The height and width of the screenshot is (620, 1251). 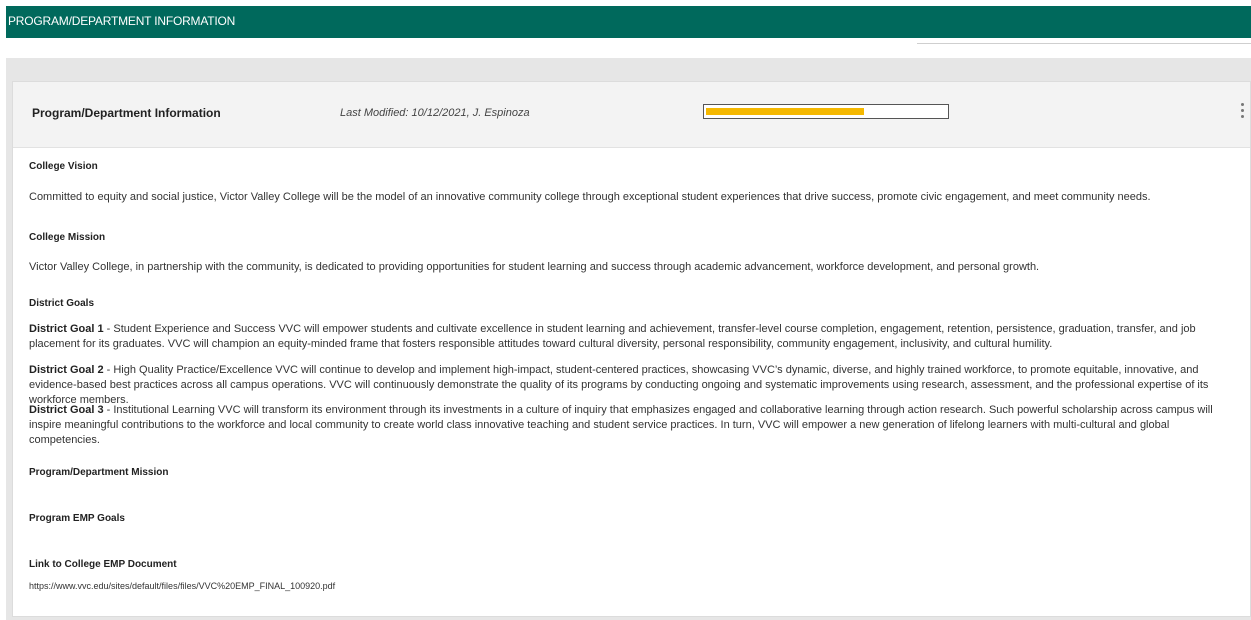 What do you see at coordinates (66, 370) in the screenshot?
I see `district-goal-2-title: District Goal 2` at bounding box center [66, 370].